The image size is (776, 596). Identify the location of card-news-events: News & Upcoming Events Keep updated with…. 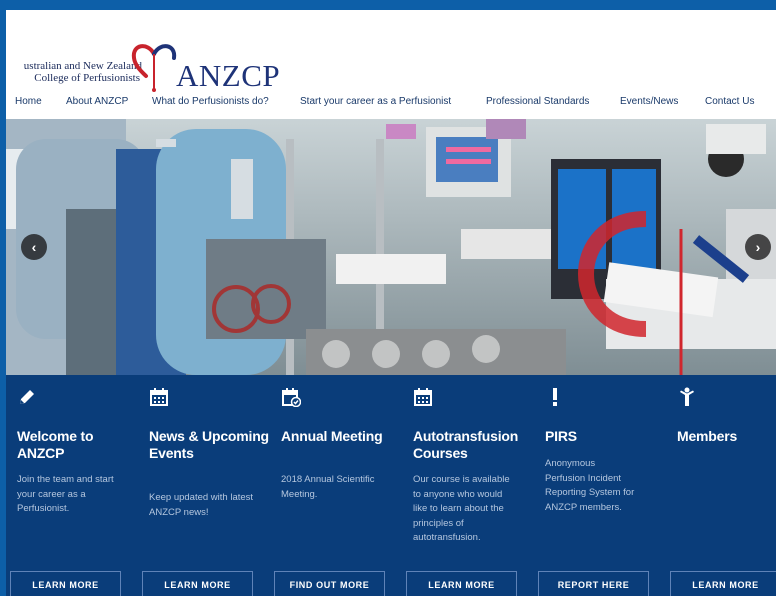
(204, 485).